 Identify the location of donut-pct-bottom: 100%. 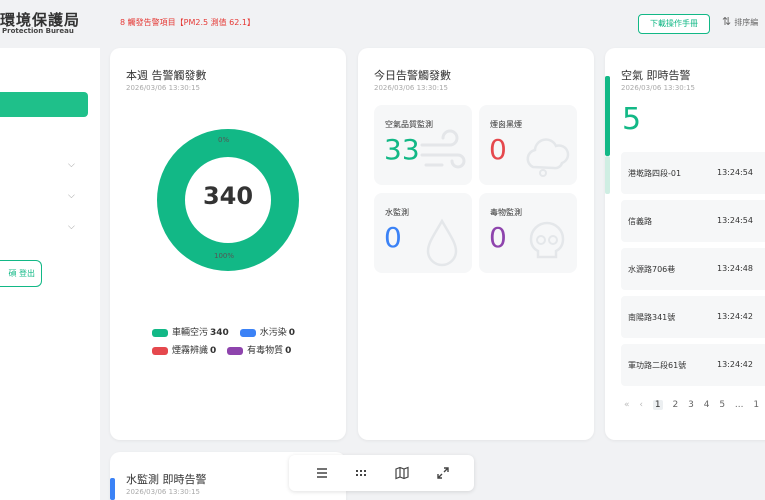
(224, 256).